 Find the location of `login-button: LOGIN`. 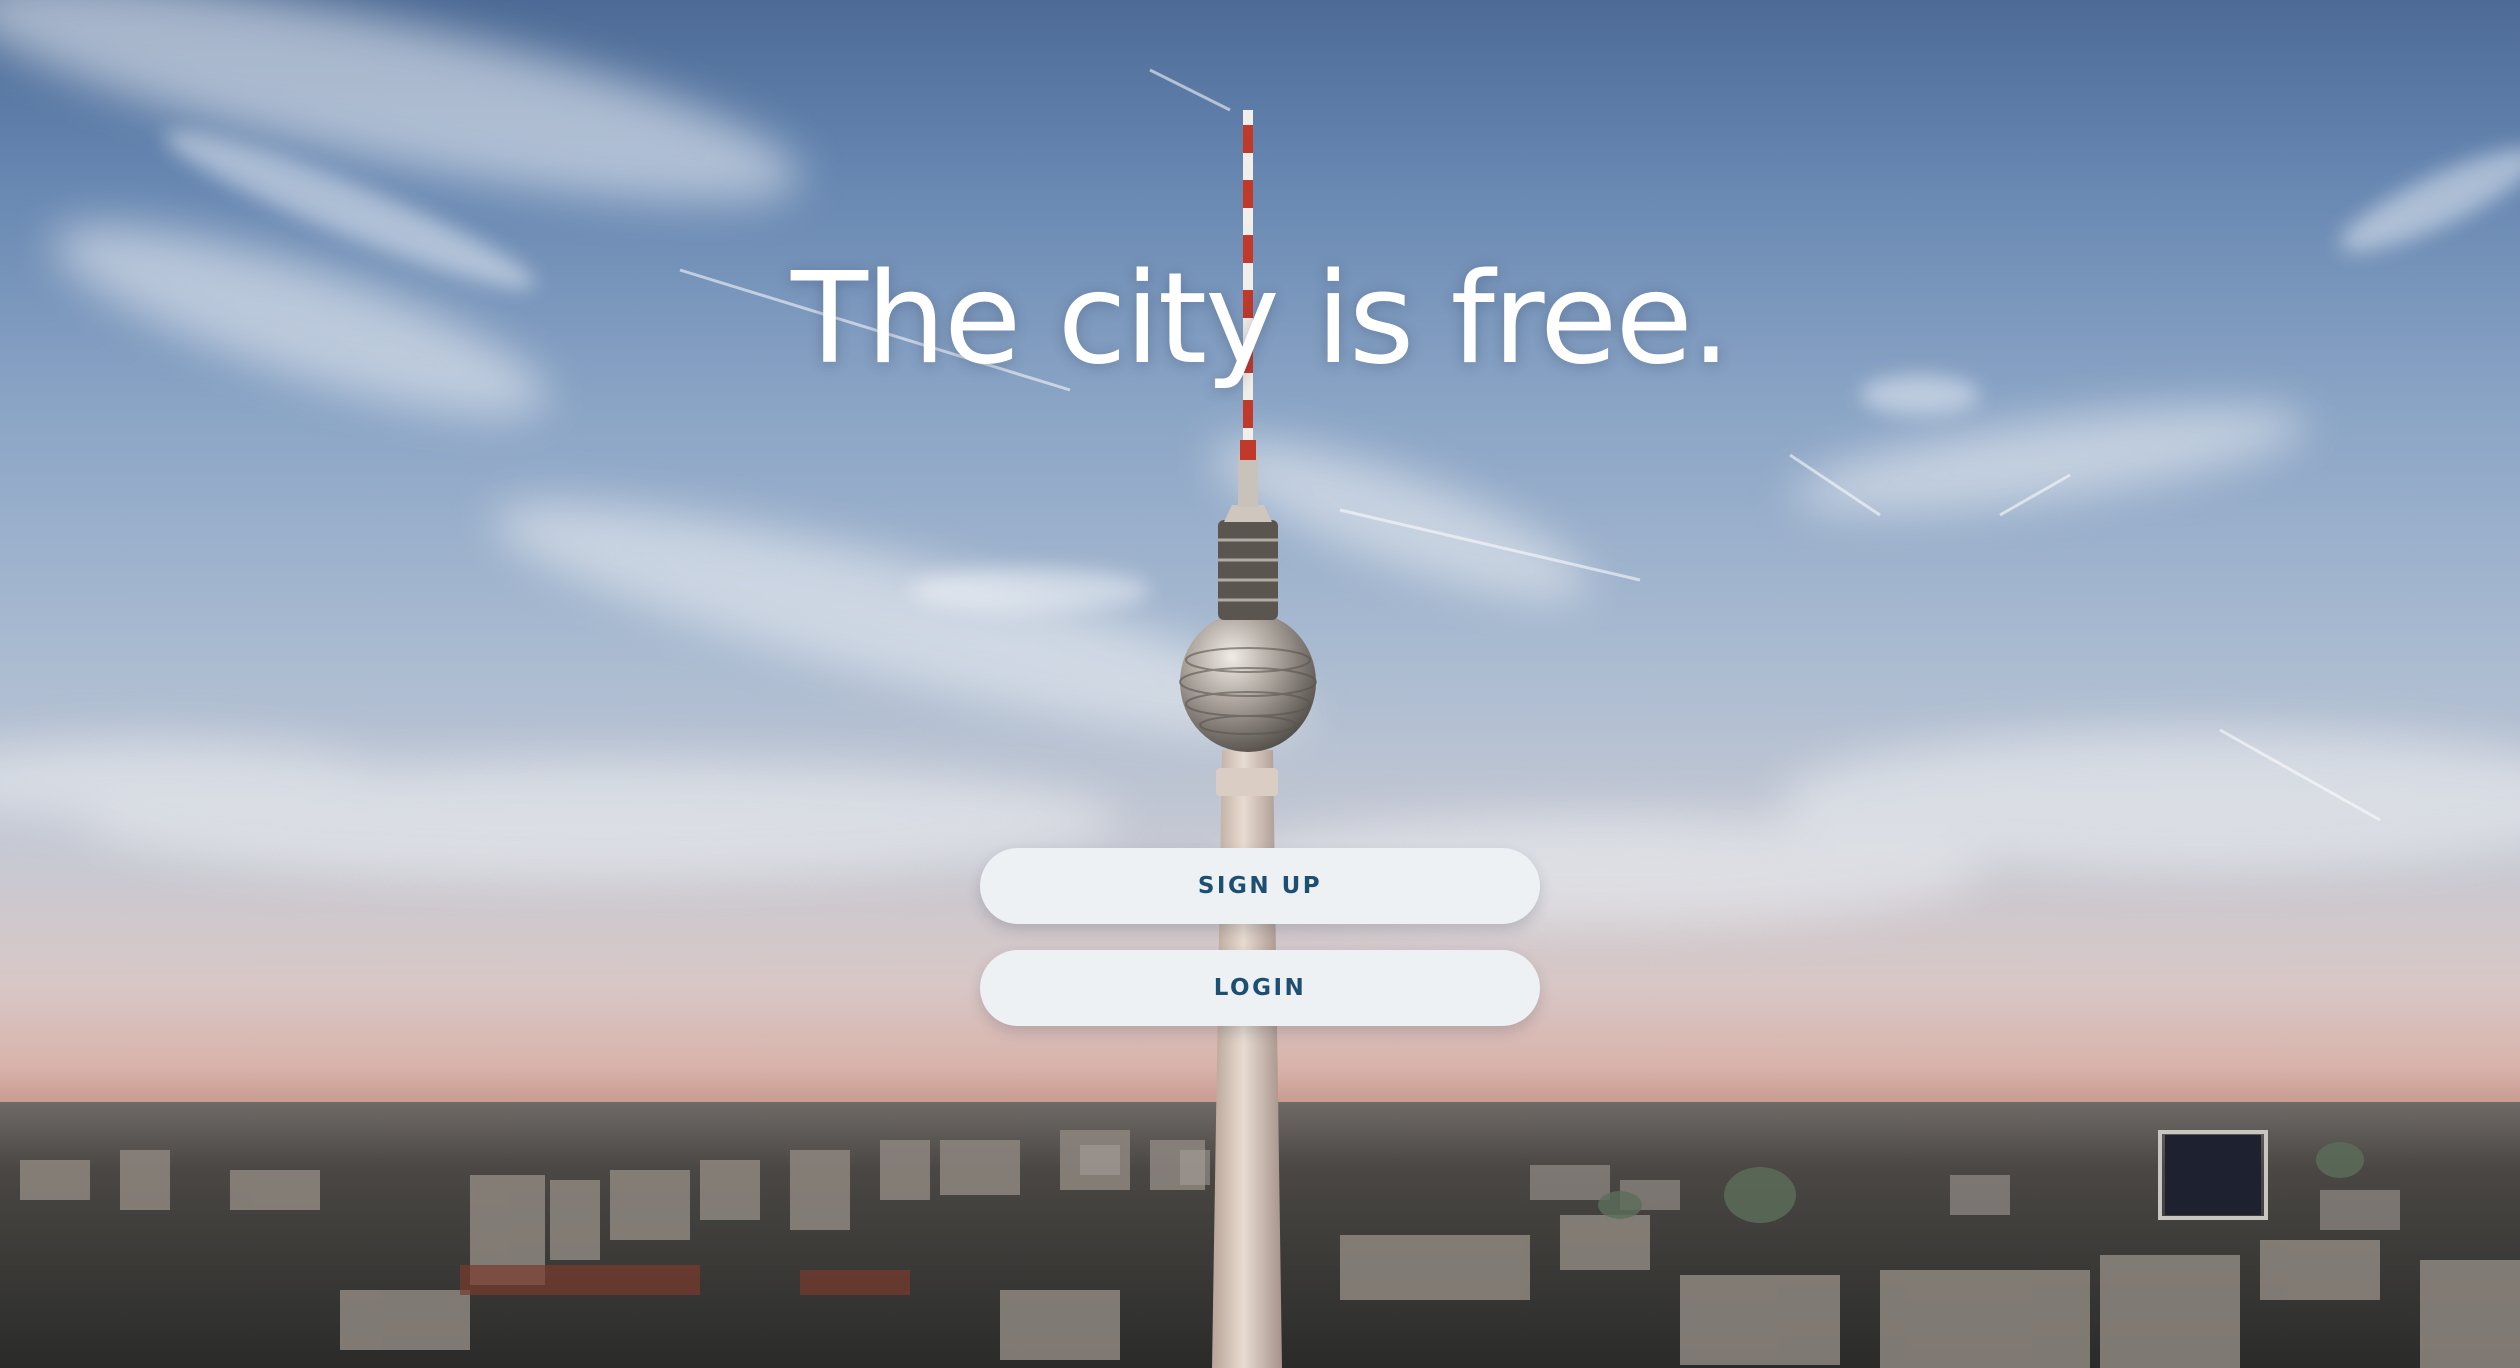

login-button: LOGIN is located at coordinates (1260, 988).